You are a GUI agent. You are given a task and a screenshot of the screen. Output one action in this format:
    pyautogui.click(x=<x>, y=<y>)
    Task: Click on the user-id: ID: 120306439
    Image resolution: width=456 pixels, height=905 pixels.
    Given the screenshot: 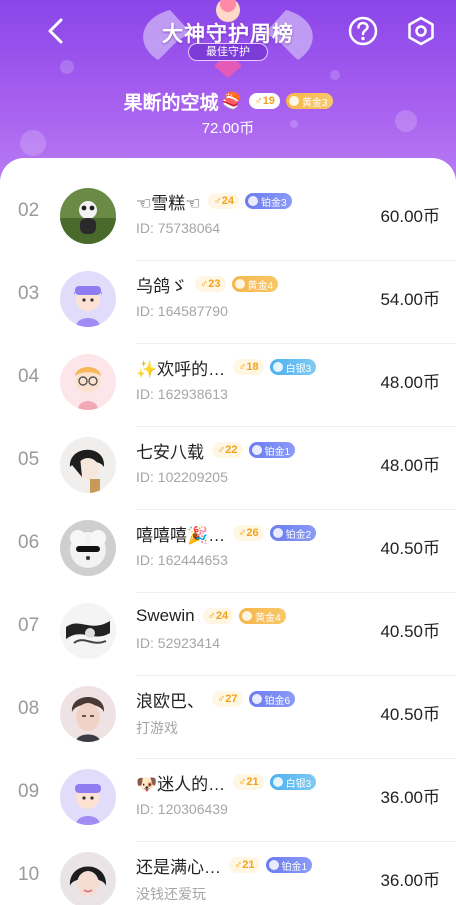 What is the action you would take?
    pyautogui.click(x=182, y=809)
    